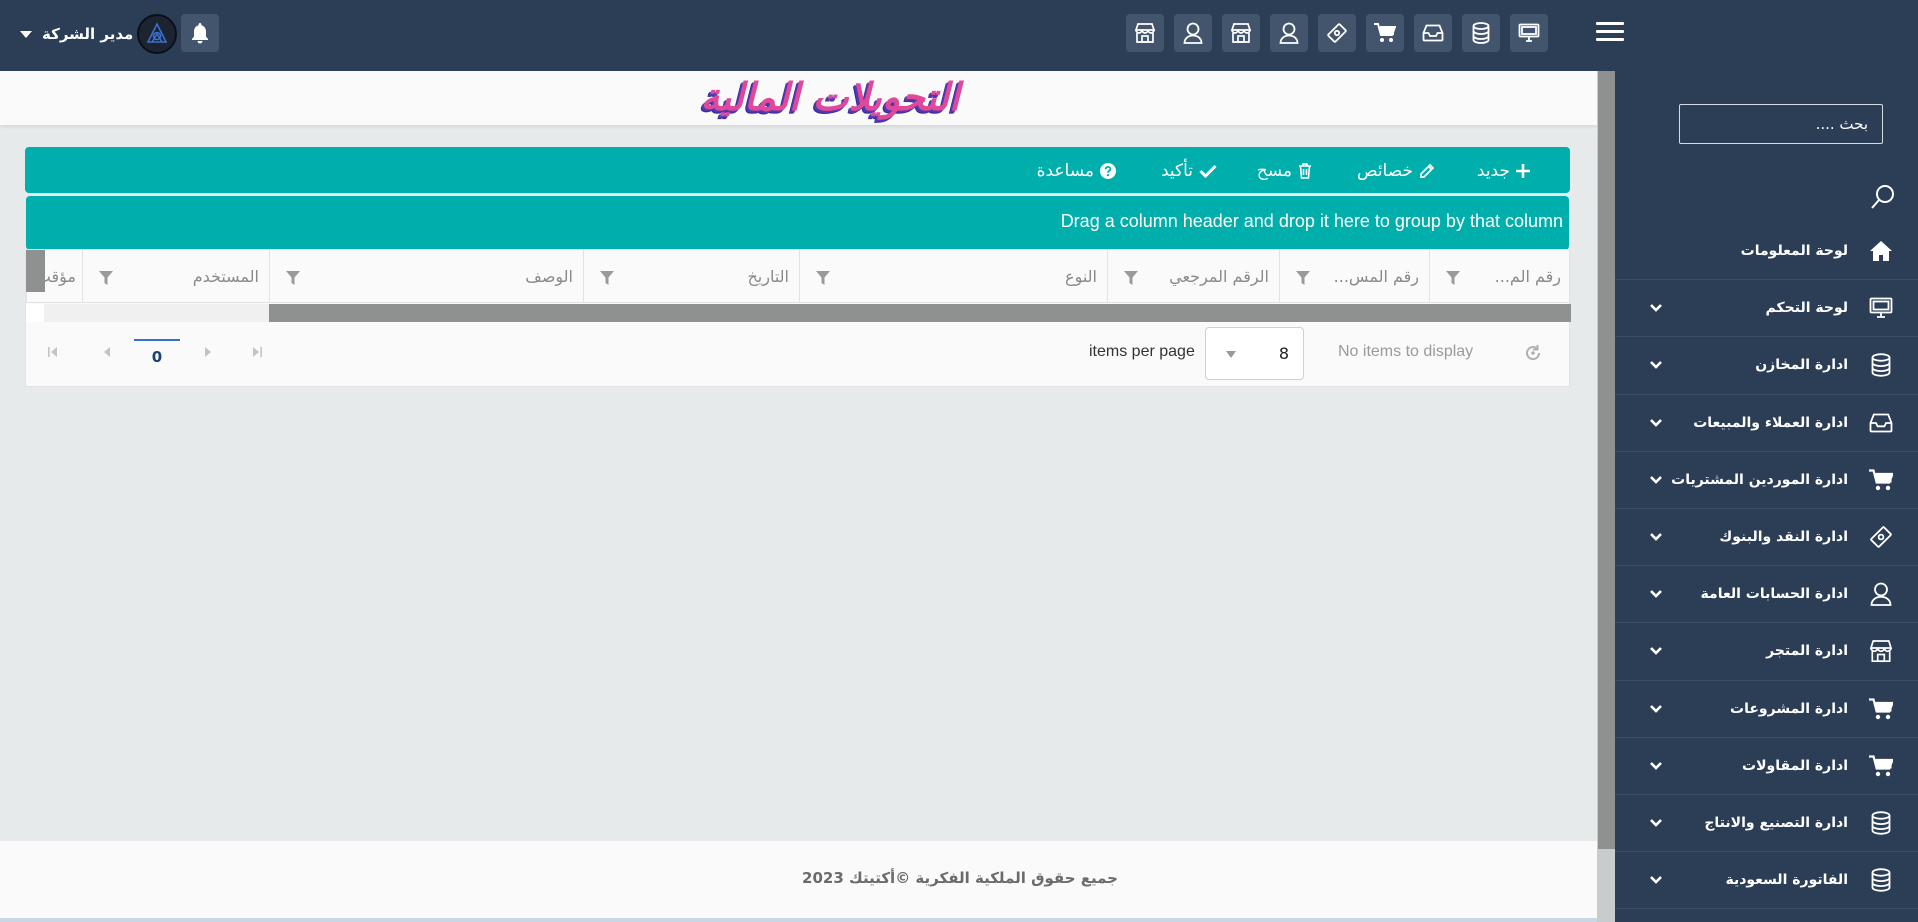 Image resolution: width=1918 pixels, height=922 pixels. What do you see at coordinates (1766, 309) in the screenshot?
I see `sidebar-item-1: لوحة التحكم` at bounding box center [1766, 309].